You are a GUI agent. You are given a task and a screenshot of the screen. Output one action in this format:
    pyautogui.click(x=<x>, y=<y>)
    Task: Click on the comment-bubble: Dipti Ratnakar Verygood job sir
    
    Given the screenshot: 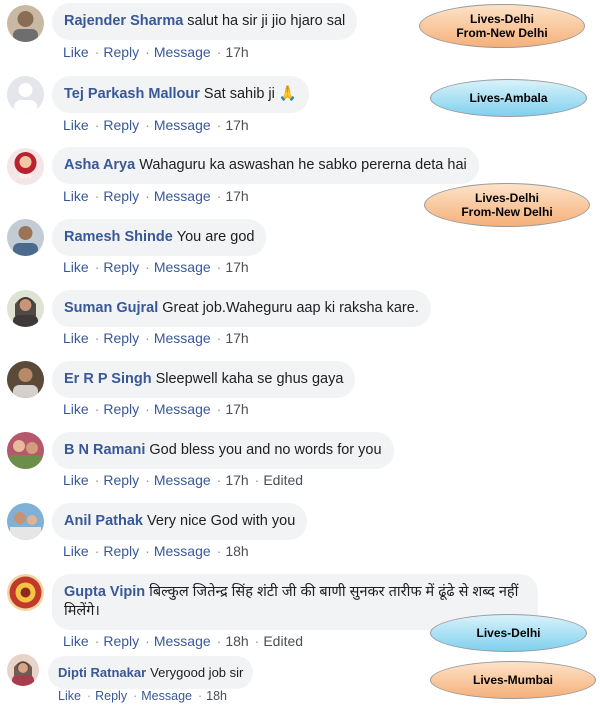 What is the action you would take?
    pyautogui.click(x=151, y=672)
    